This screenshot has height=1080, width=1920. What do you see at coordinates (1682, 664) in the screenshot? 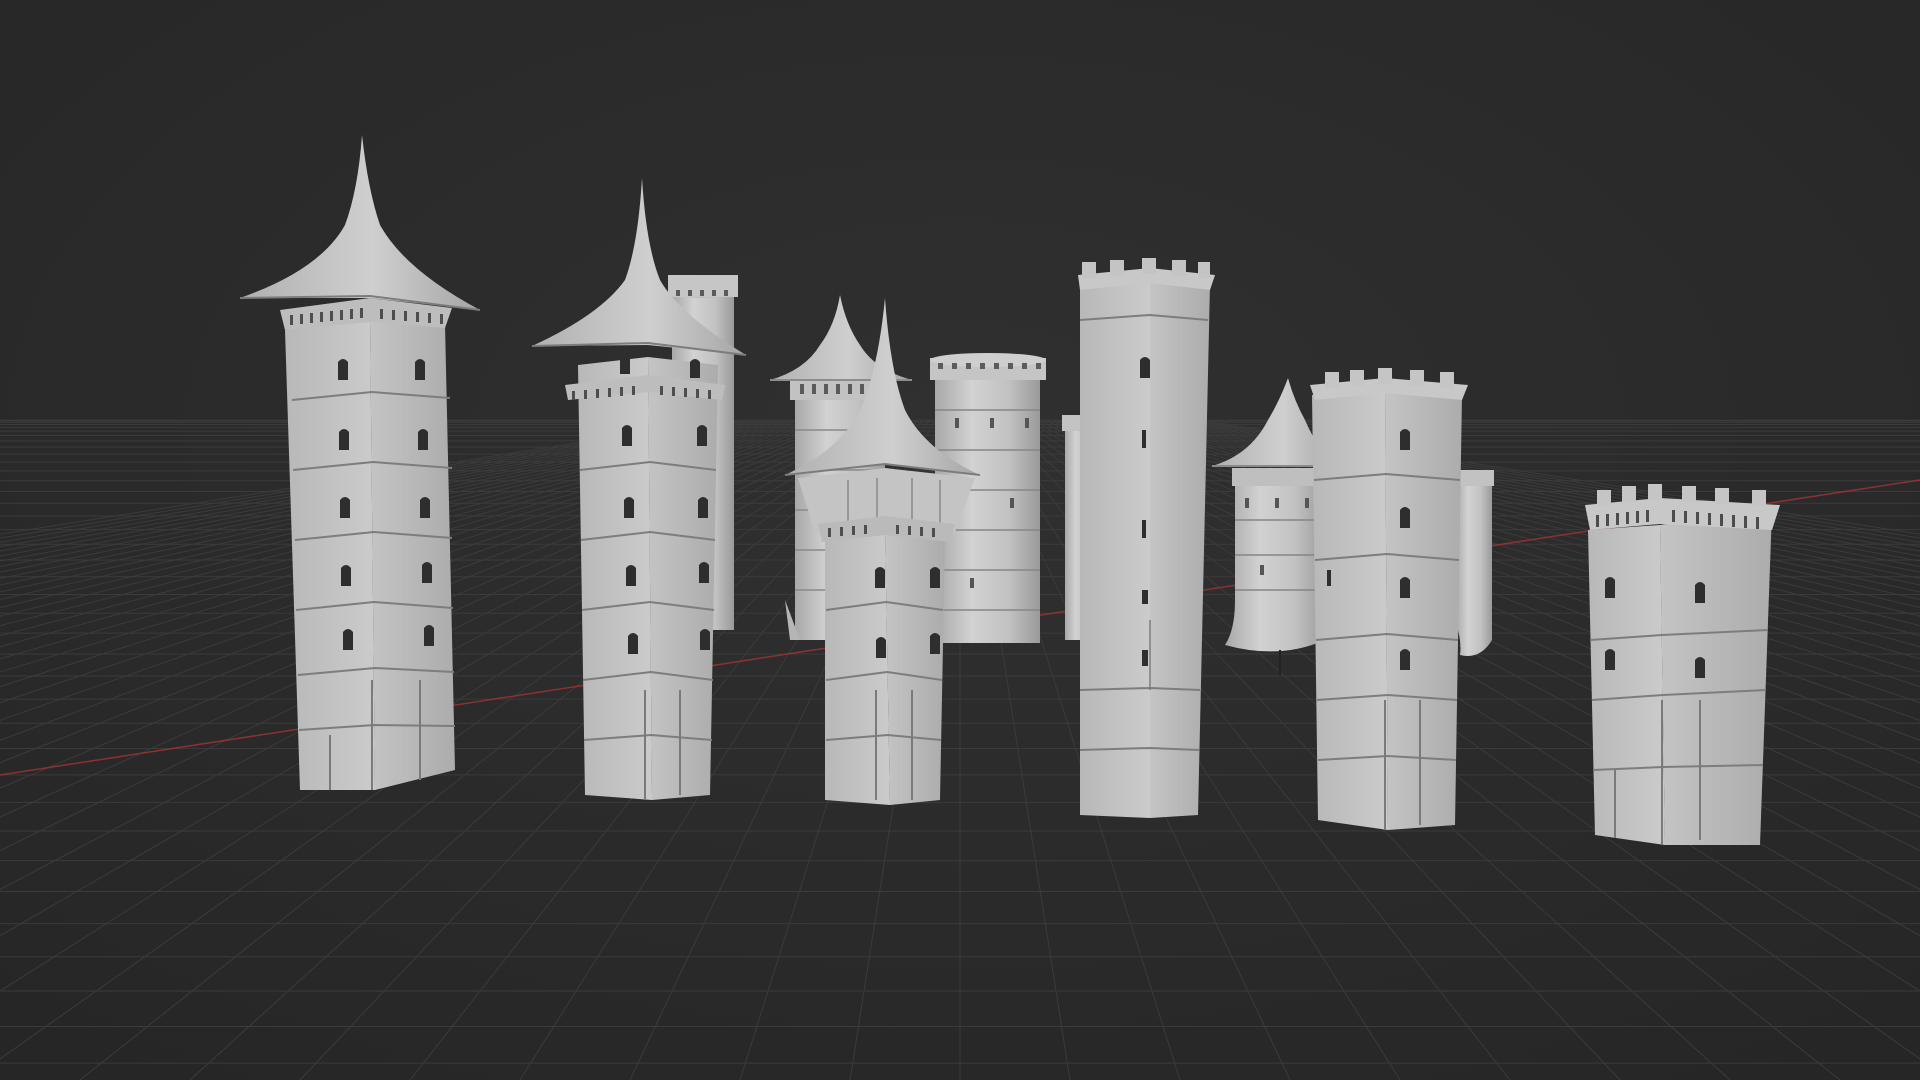
I see `tower-square-crenellated-far-right` at bounding box center [1682, 664].